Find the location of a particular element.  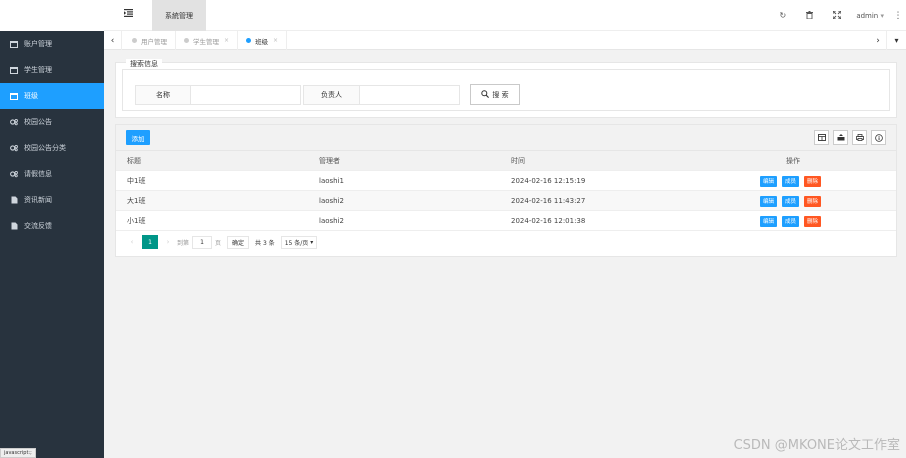

total-count: 共 3 条 is located at coordinates (265, 243).